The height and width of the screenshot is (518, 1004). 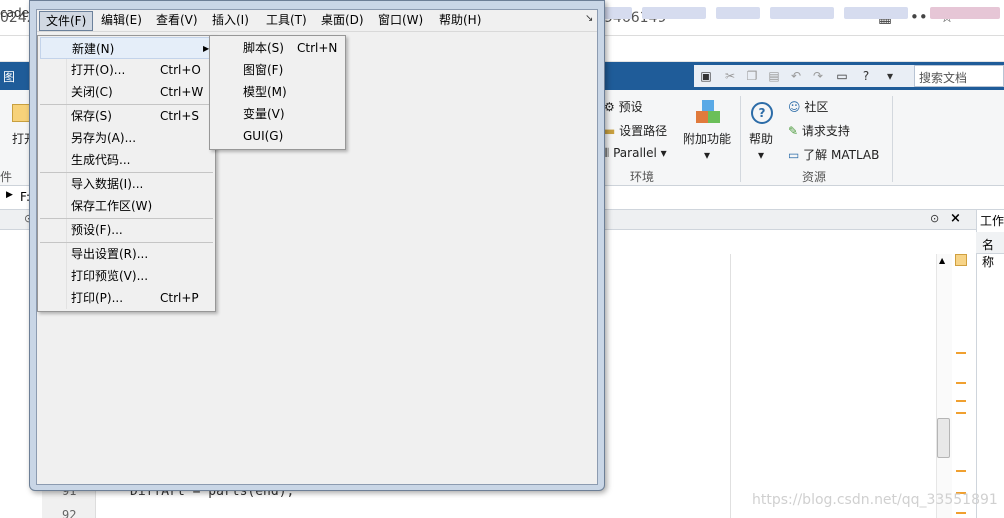 I want to click on panel-menu-icon: ⊙, so click(x=934, y=218).